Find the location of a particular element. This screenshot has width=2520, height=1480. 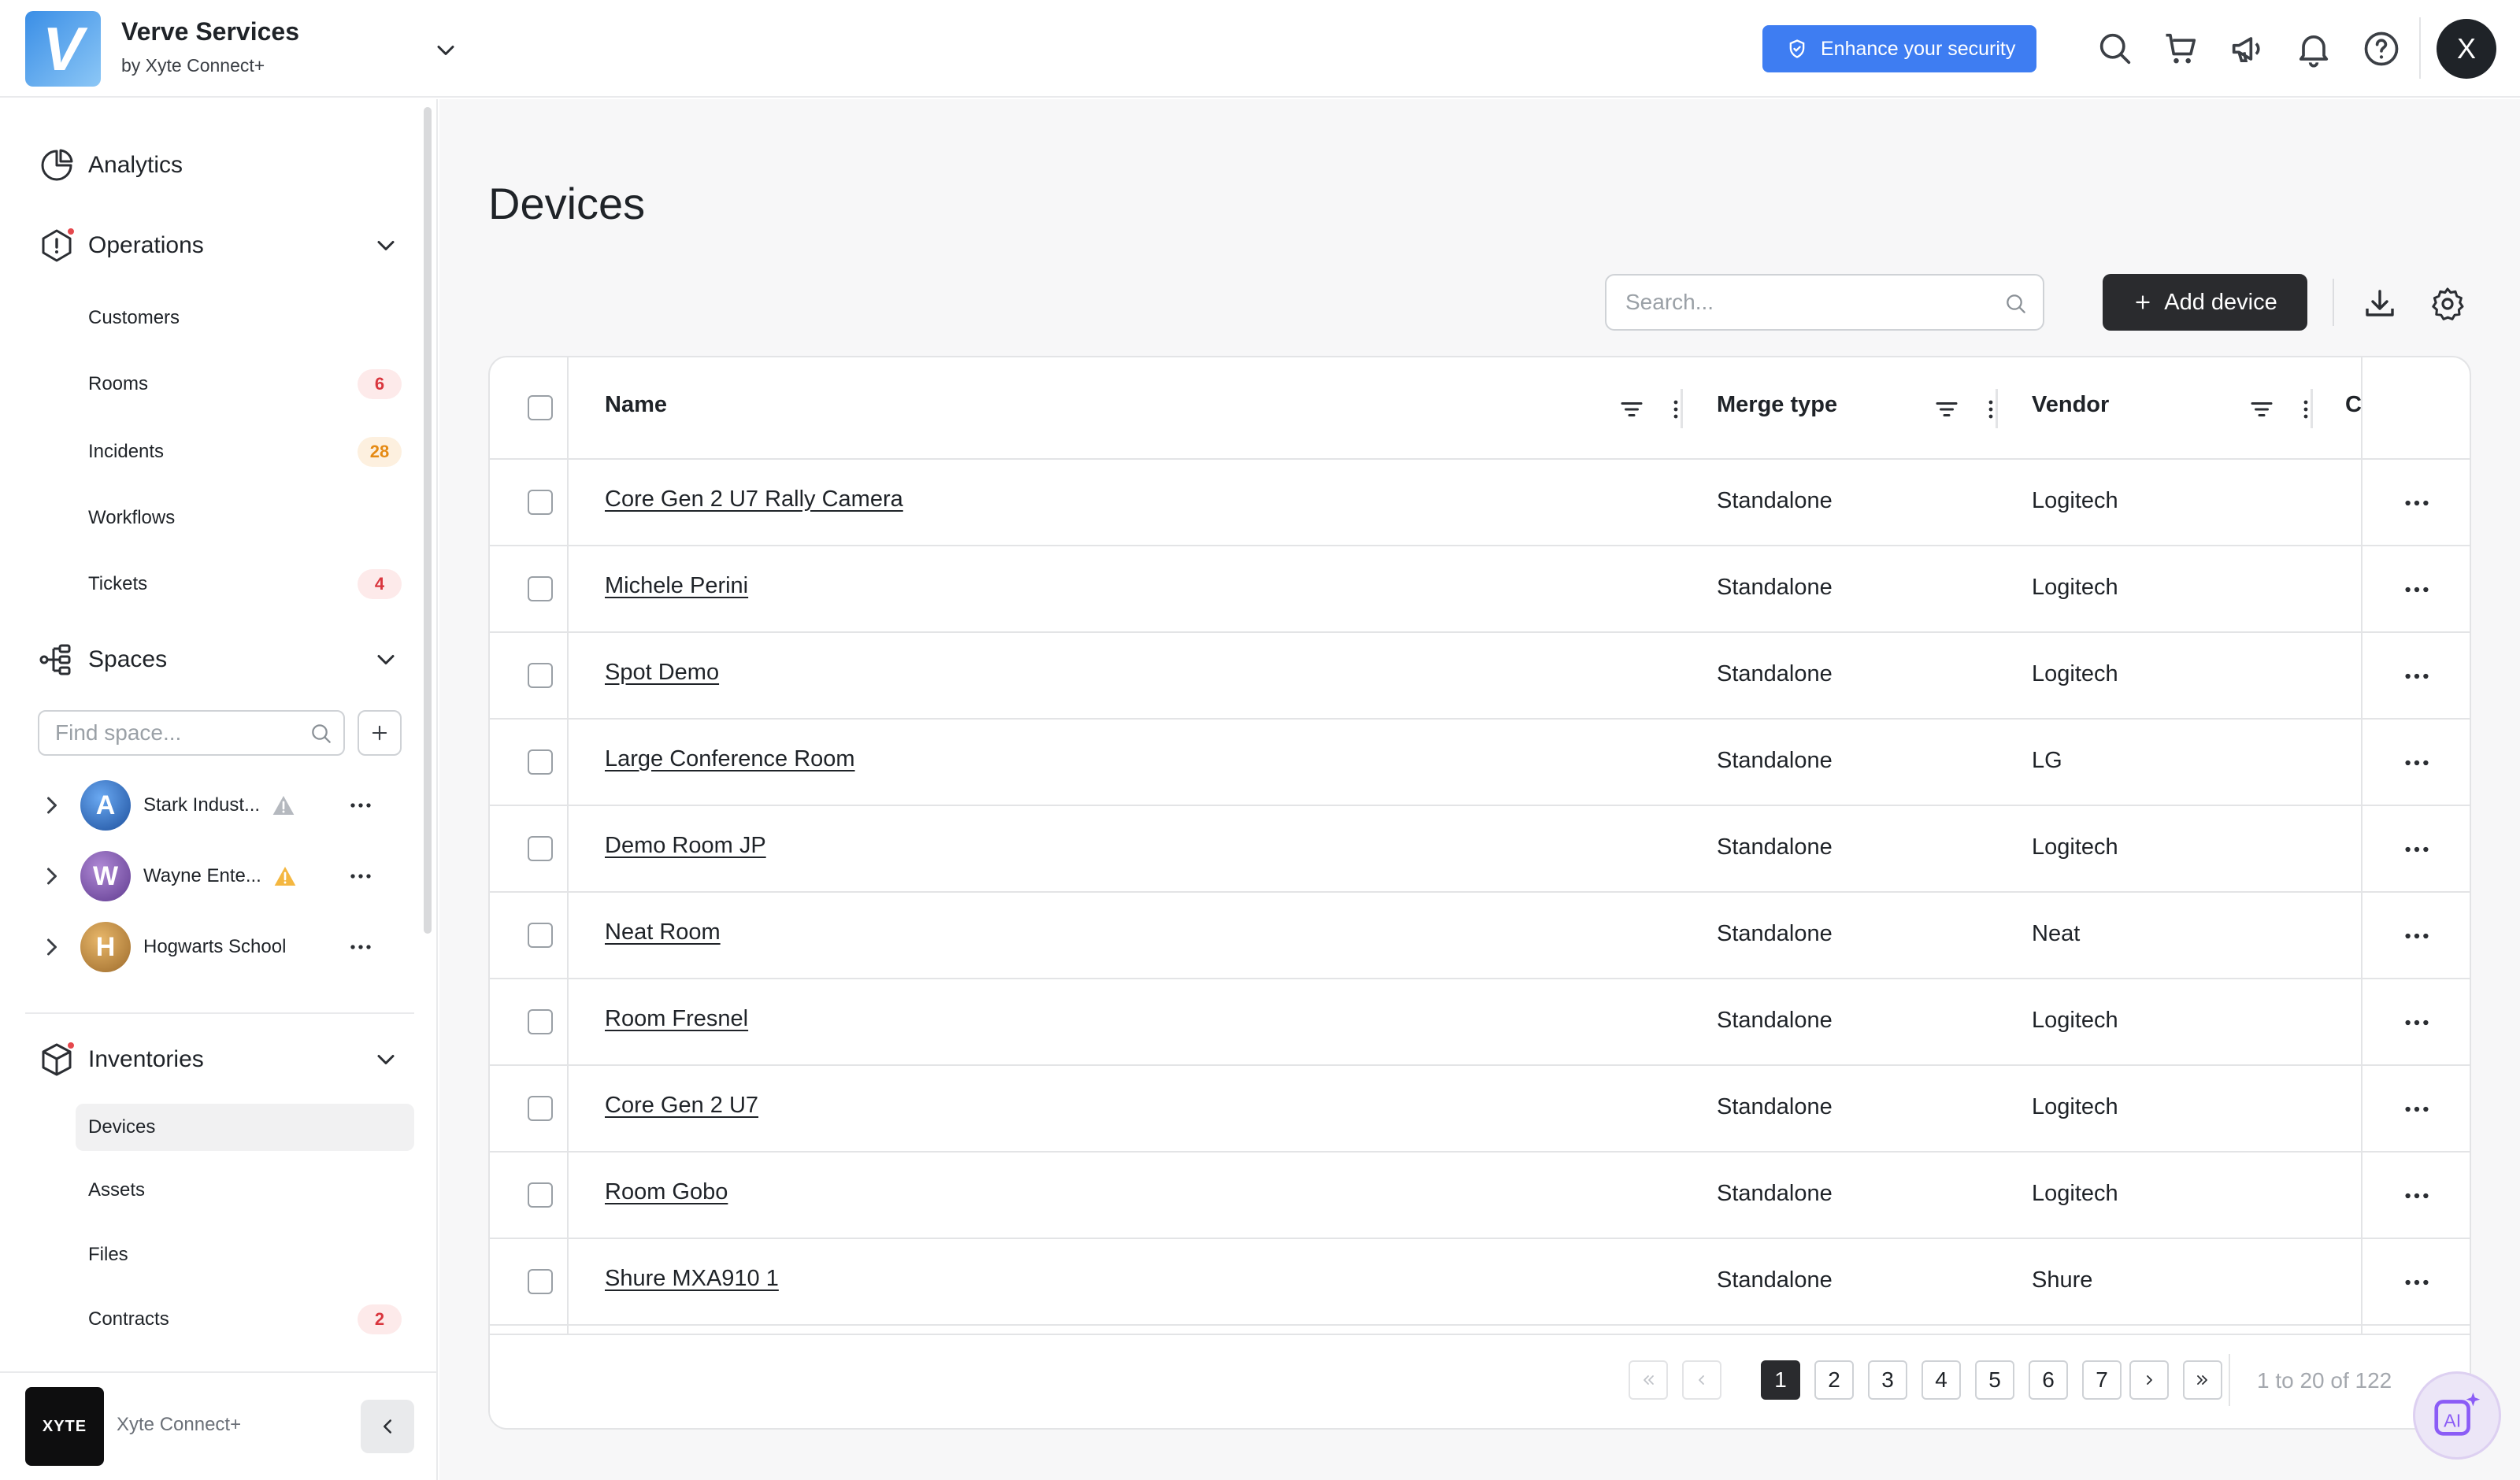

device-name-link: Core Gen 2 U7 Rally Camera is located at coordinates (754, 499).